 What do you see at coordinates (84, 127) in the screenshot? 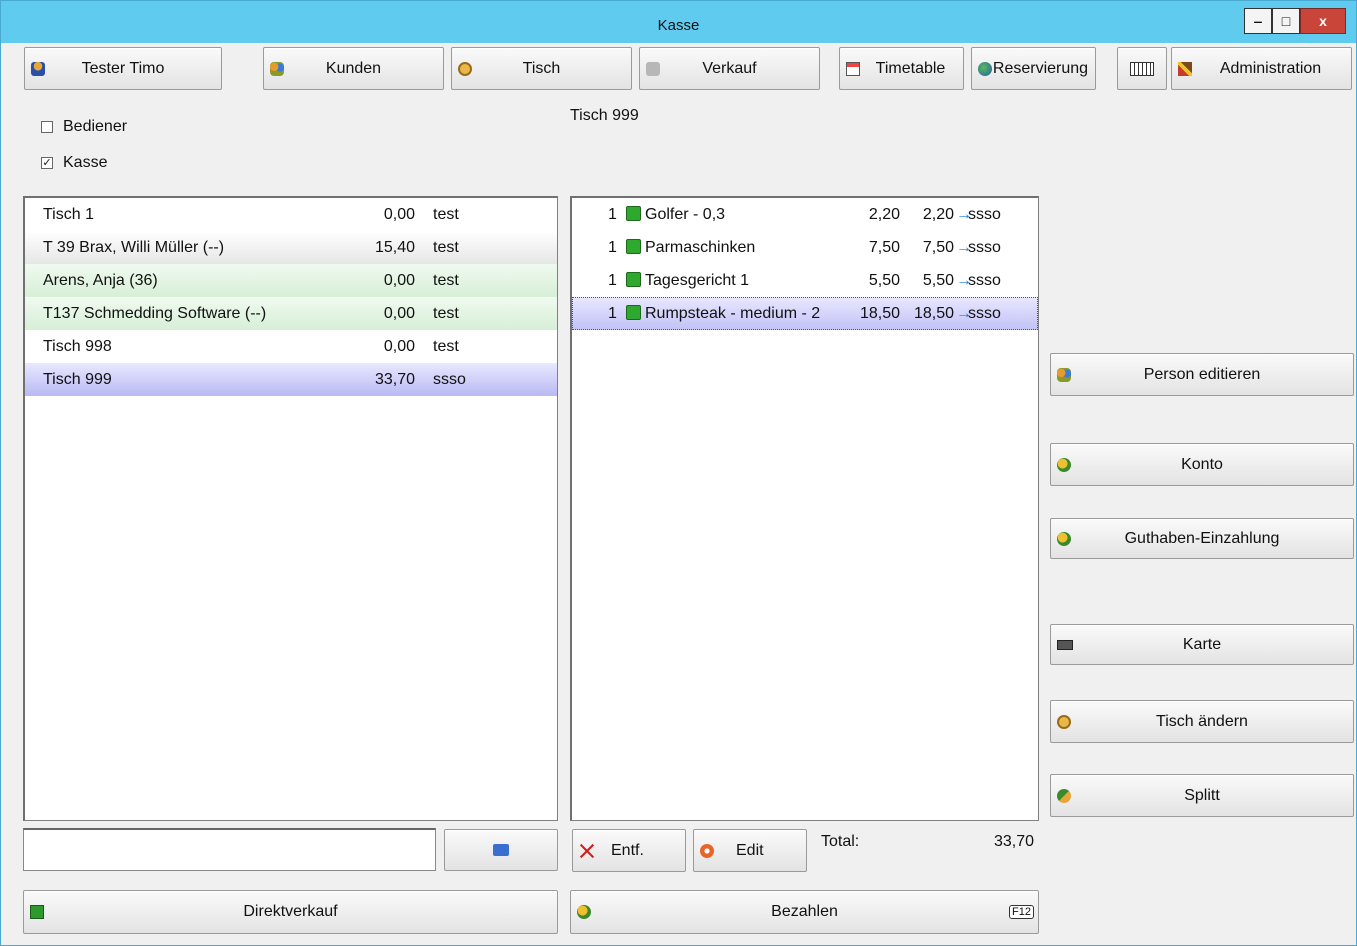
I see `bediener-checkbox: Bediener` at bounding box center [84, 127].